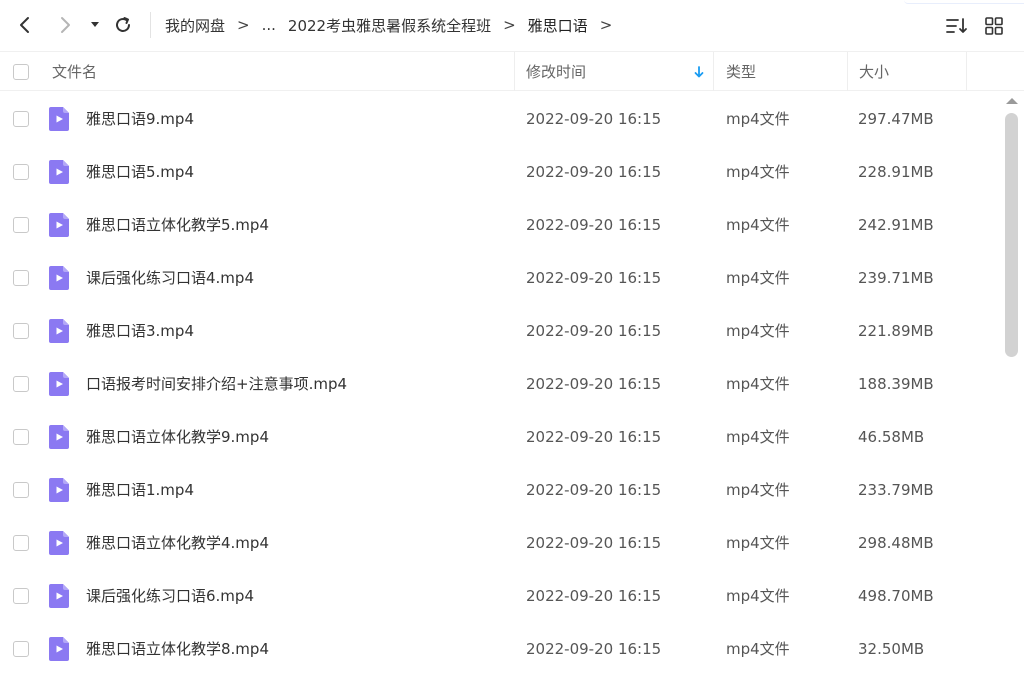 This screenshot has height=683, width=1024. I want to click on file-name: 雅思口语3.mp4, so click(140, 330).